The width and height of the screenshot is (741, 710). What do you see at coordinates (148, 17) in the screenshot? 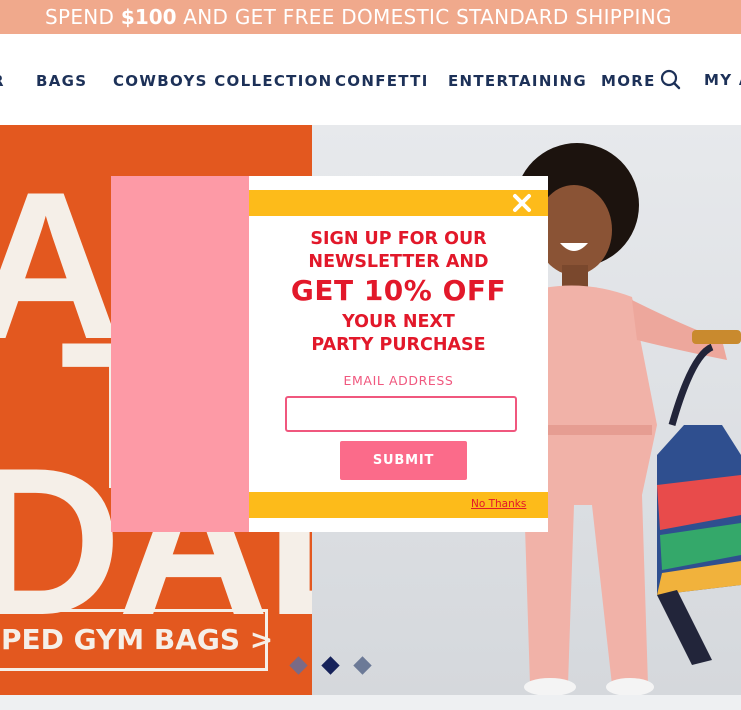
I see `promo-amount: $100` at bounding box center [148, 17].